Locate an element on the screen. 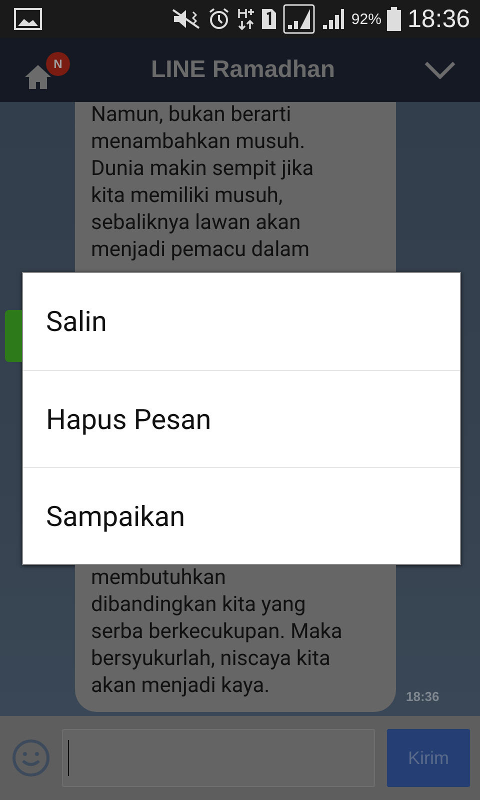 This screenshot has height=800, width=480. message-text: Dunia makin sempit jika is located at coordinates (202, 169).